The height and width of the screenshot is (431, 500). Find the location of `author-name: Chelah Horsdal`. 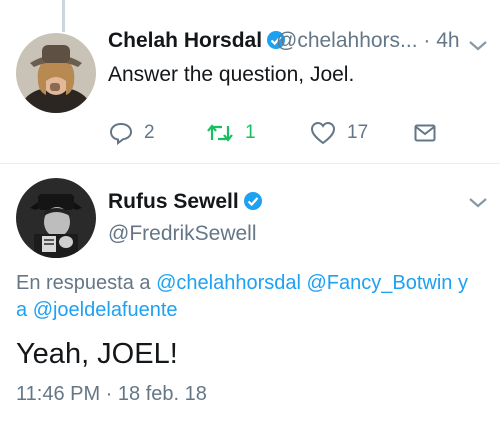

author-name: Chelah Horsdal is located at coordinates (197, 42).